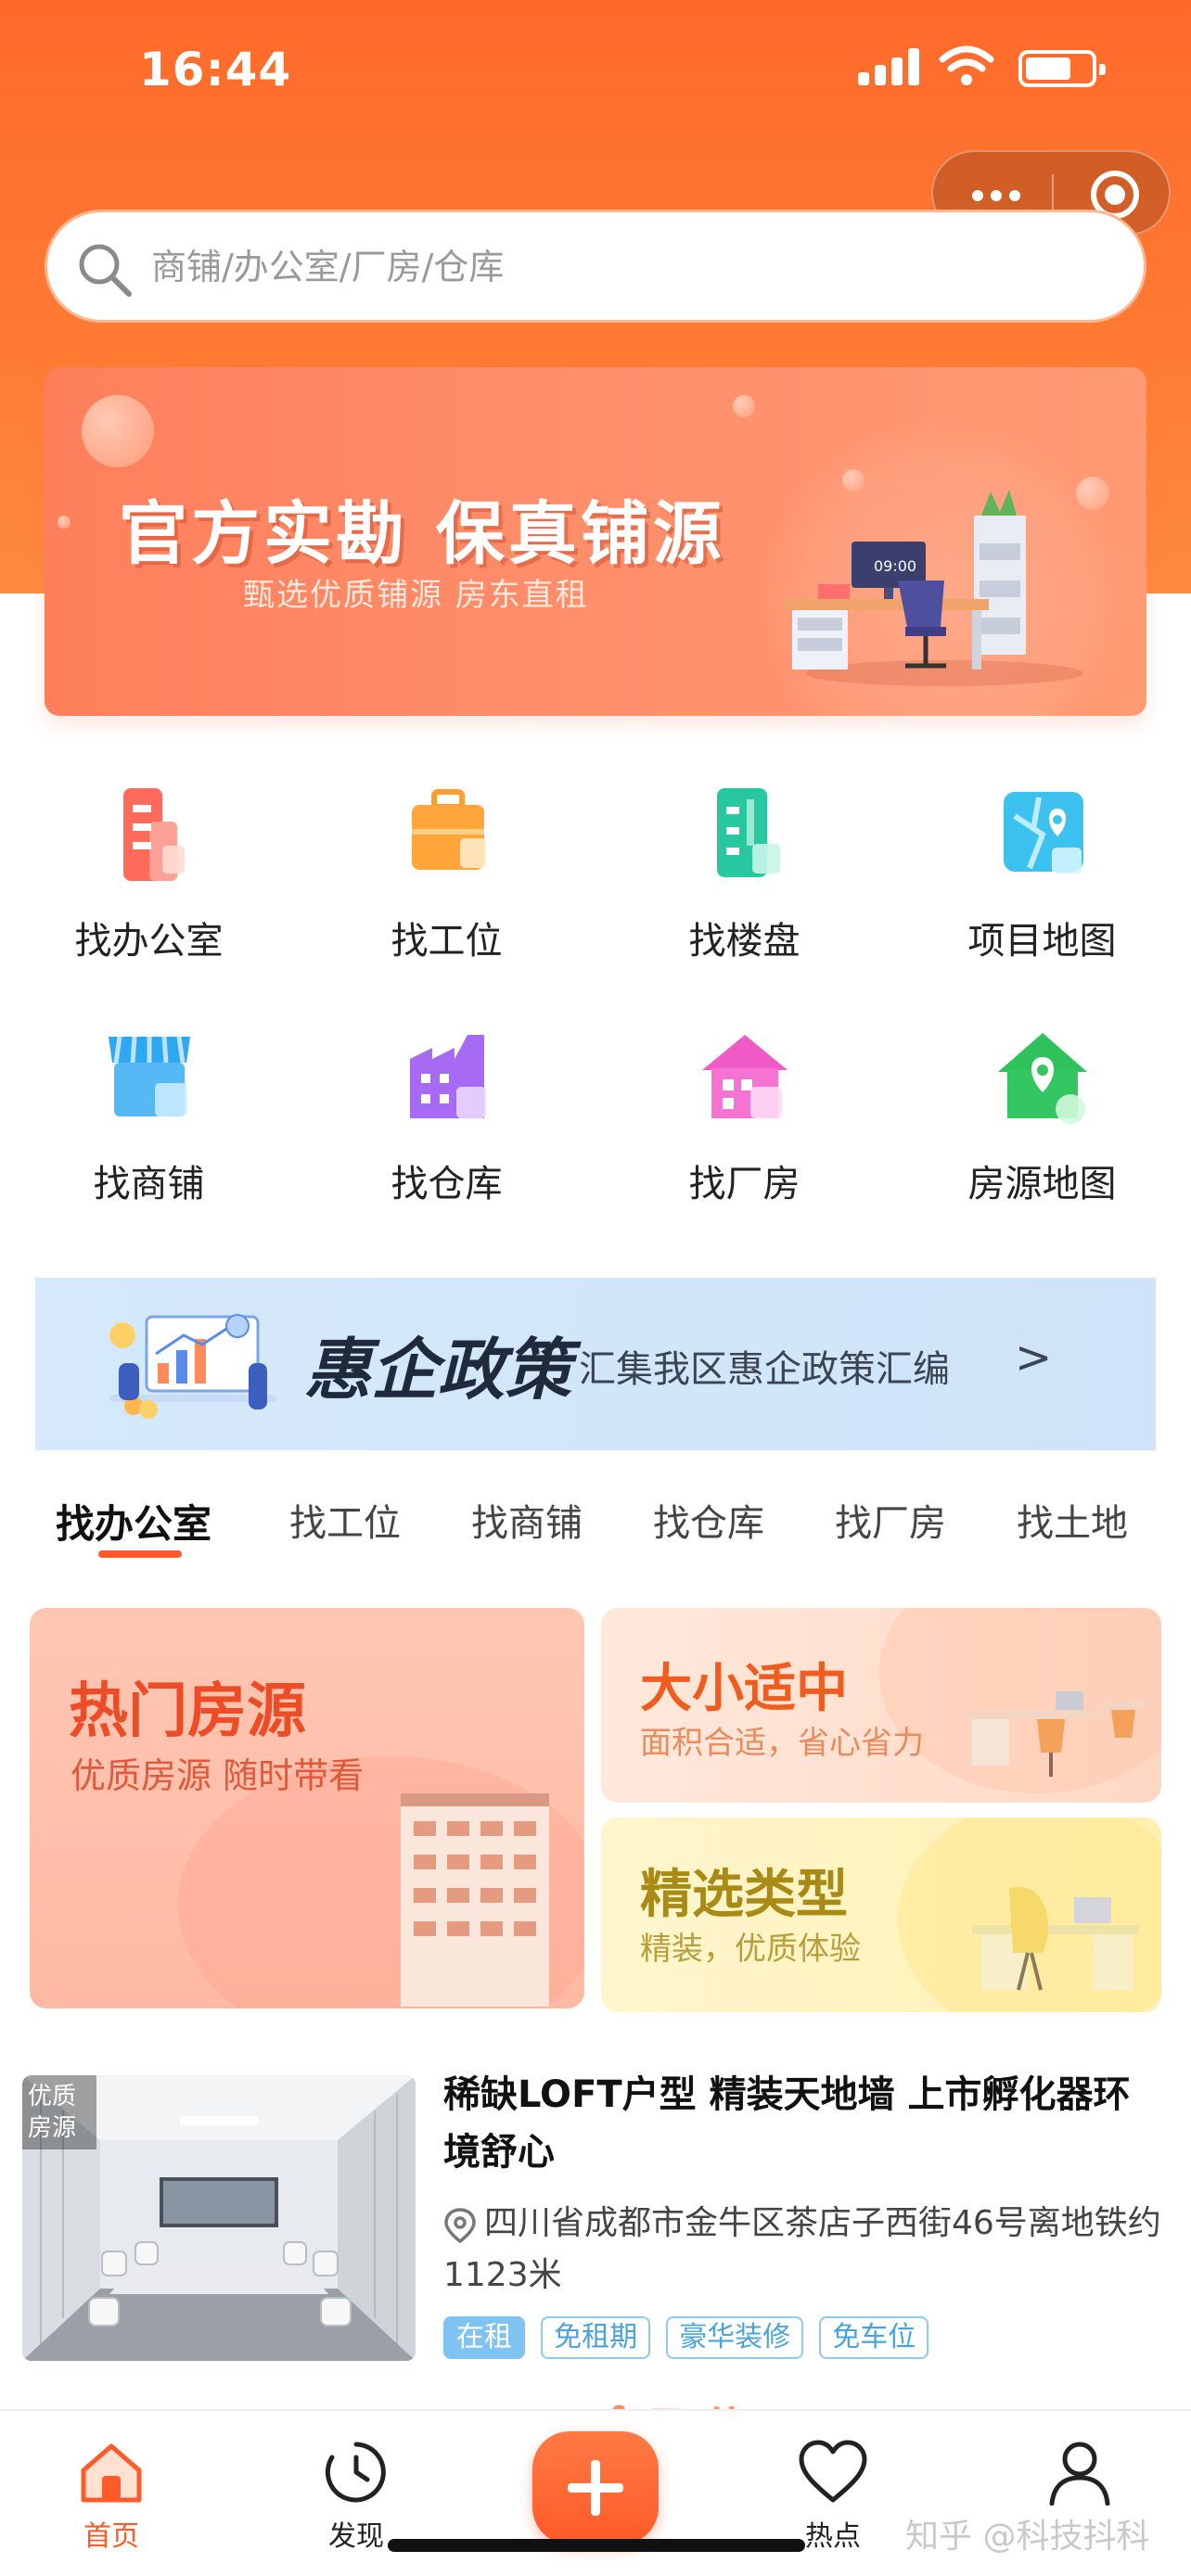  I want to click on card-subtitle: 优质房源 随时带看, so click(217, 1775).